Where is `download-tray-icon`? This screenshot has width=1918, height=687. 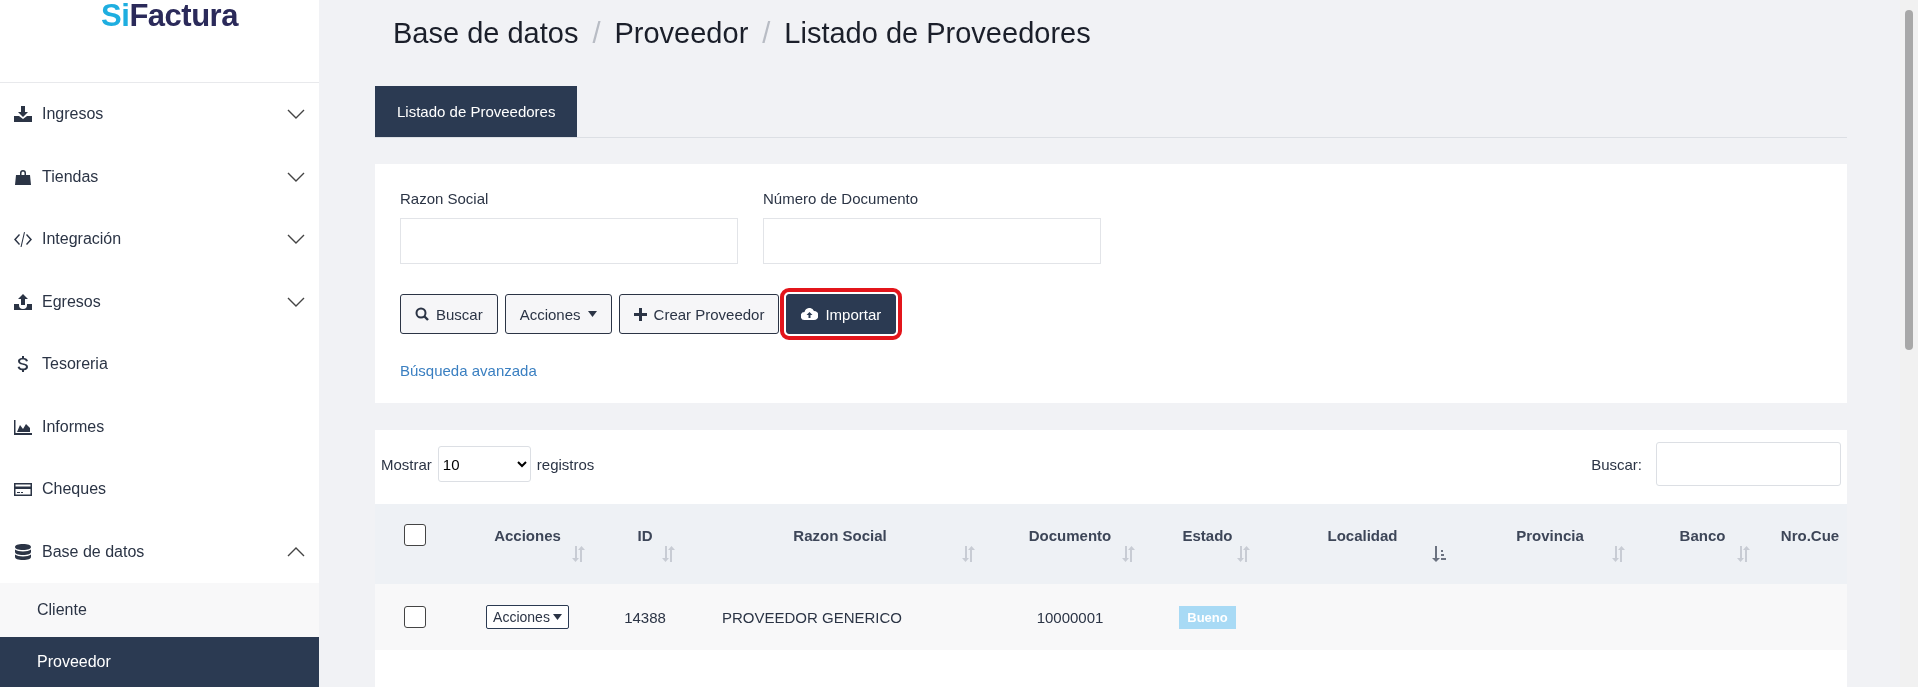
download-tray-icon is located at coordinates (23, 114).